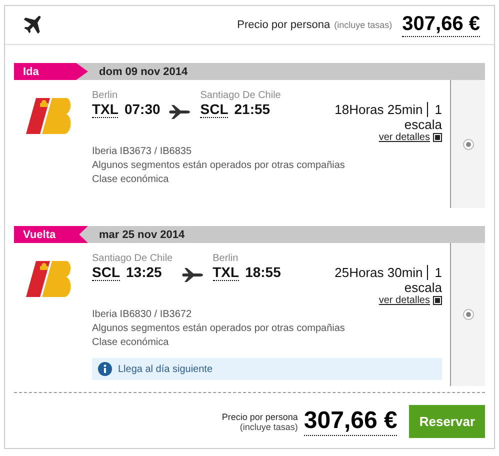  Describe the element at coordinates (142, 315) in the screenshot. I see `flight-numbers: Iberia IB6830 / IB3672` at that location.